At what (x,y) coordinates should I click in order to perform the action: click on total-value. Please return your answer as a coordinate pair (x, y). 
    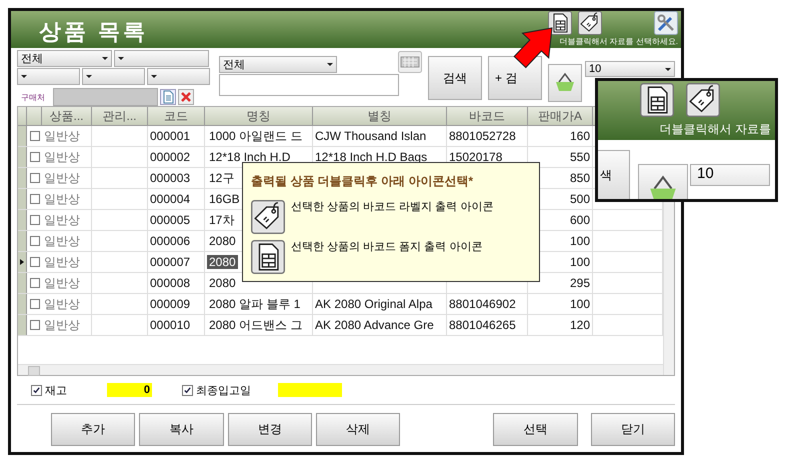
    Looking at the image, I should click on (310, 390).